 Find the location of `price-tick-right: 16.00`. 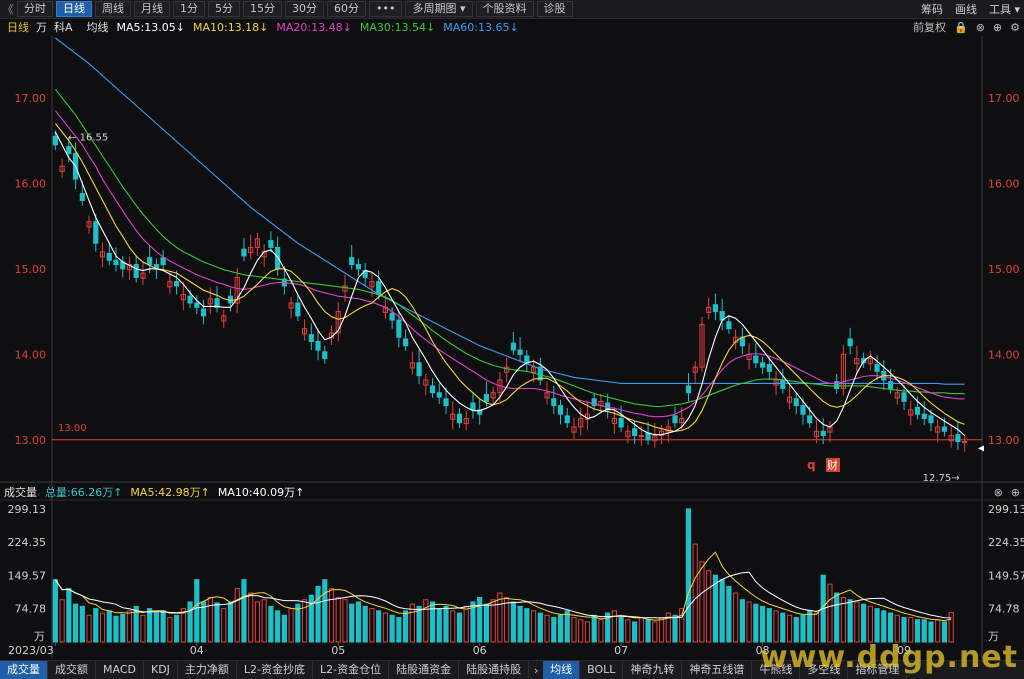

price-tick-right: 16.00 is located at coordinates (1004, 183).